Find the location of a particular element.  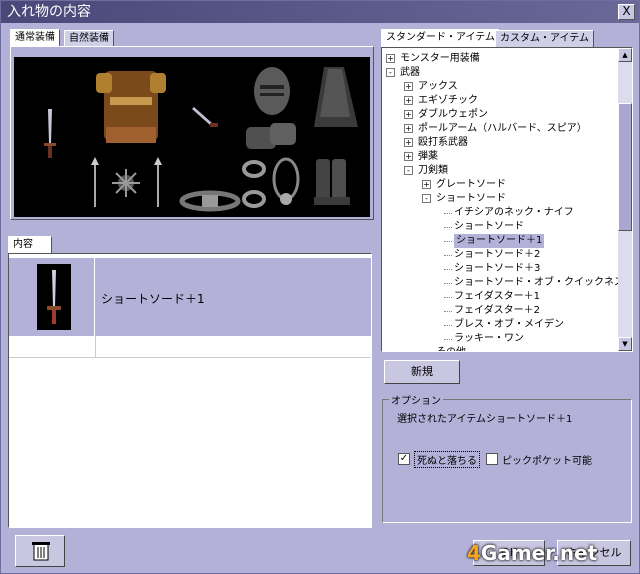

pickpocket-label: ピックポケット可能 is located at coordinates (547, 459).